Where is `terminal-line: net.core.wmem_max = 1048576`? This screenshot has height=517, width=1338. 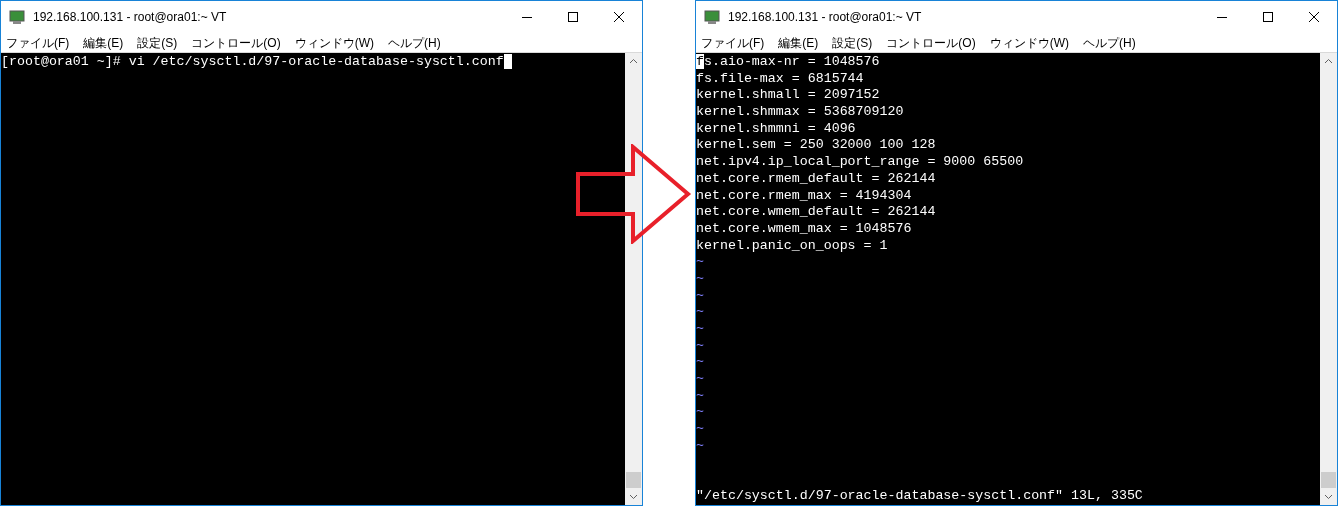
terminal-line: net.core.wmem_max = 1048576 is located at coordinates (804, 229).